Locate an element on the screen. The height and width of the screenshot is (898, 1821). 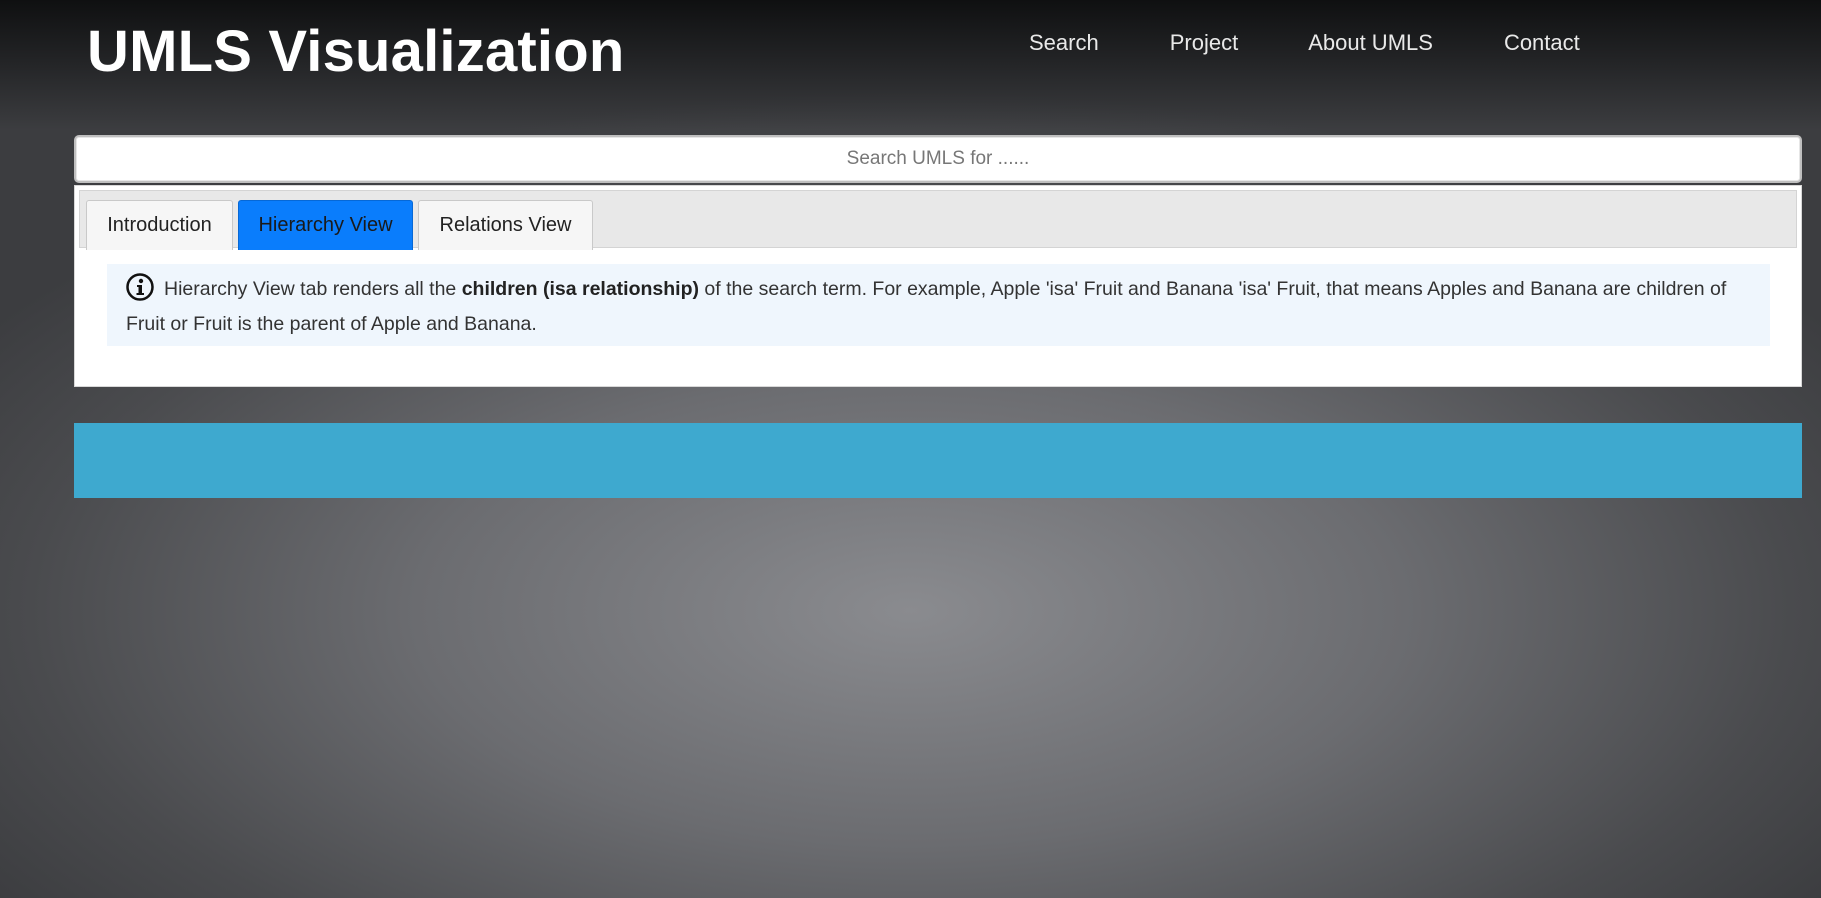
tab-hierarchy-view: Hierarchy View is located at coordinates (325, 225).